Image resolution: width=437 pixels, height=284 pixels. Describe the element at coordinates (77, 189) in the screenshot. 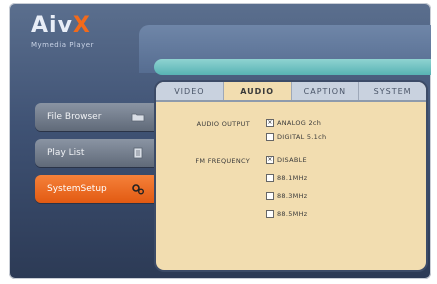

I see `sidebar-item-label: SystemSetup` at that location.